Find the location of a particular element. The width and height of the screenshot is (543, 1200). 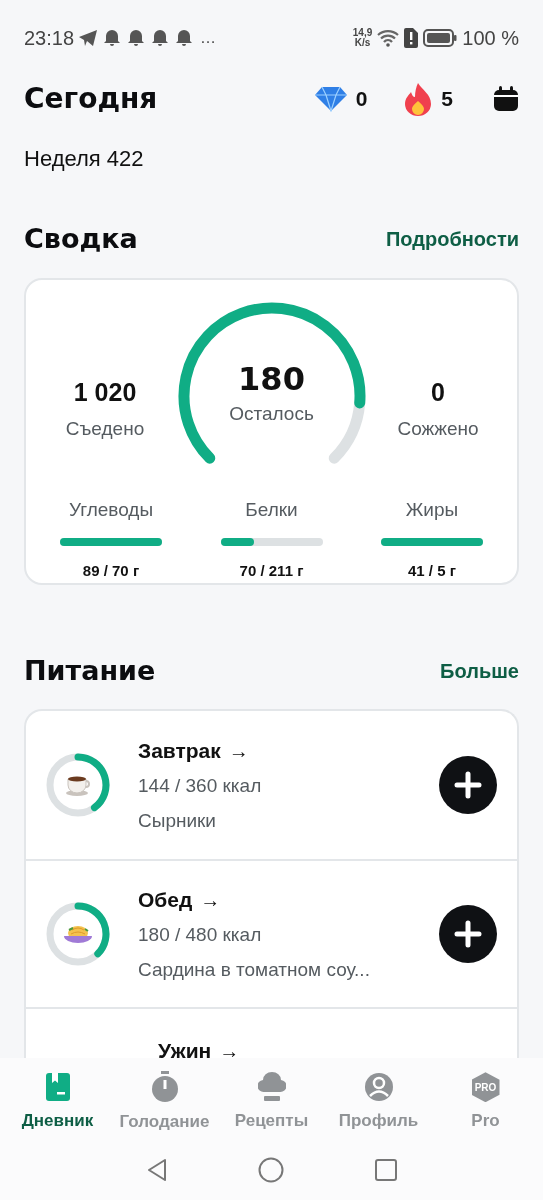

cup-icon is located at coordinates (78, 785).